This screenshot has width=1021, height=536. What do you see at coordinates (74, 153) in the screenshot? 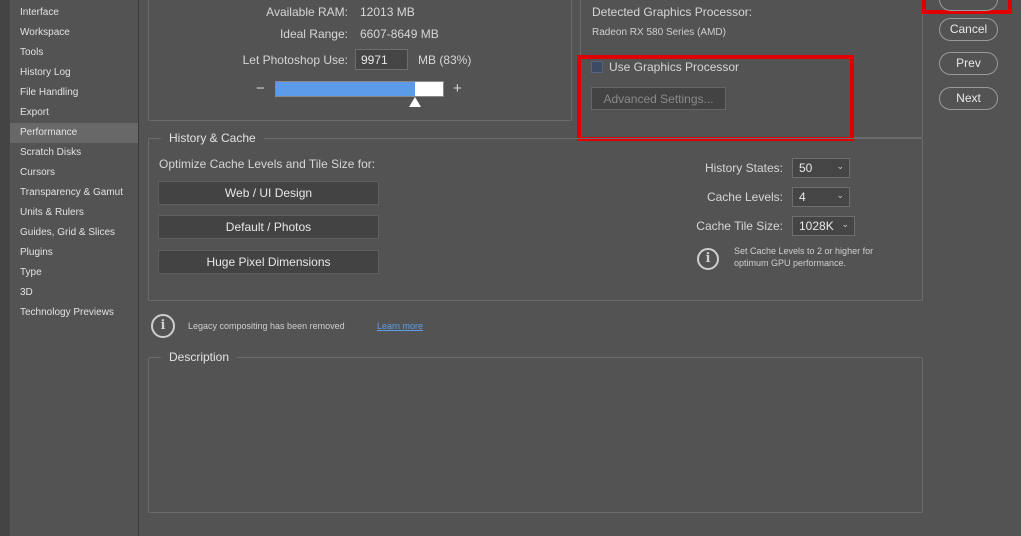
I see `sidebar-item-scratch-disks: Scratch Disks` at bounding box center [74, 153].